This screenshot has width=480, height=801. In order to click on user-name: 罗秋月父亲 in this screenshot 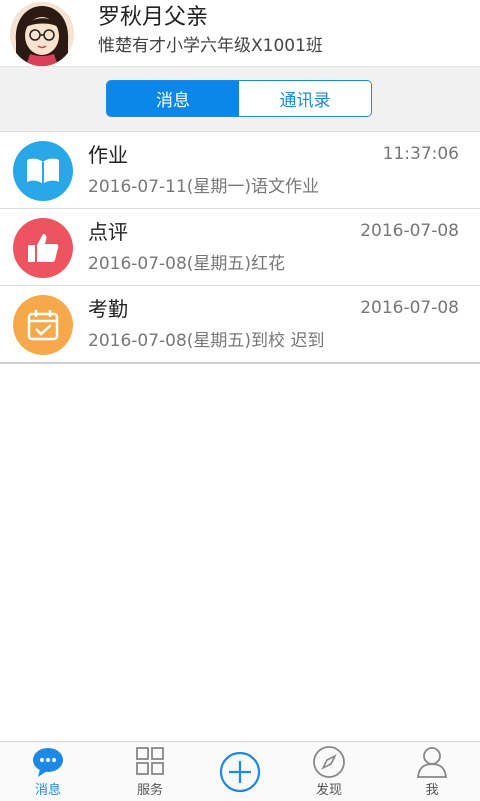, I will do `click(153, 17)`.